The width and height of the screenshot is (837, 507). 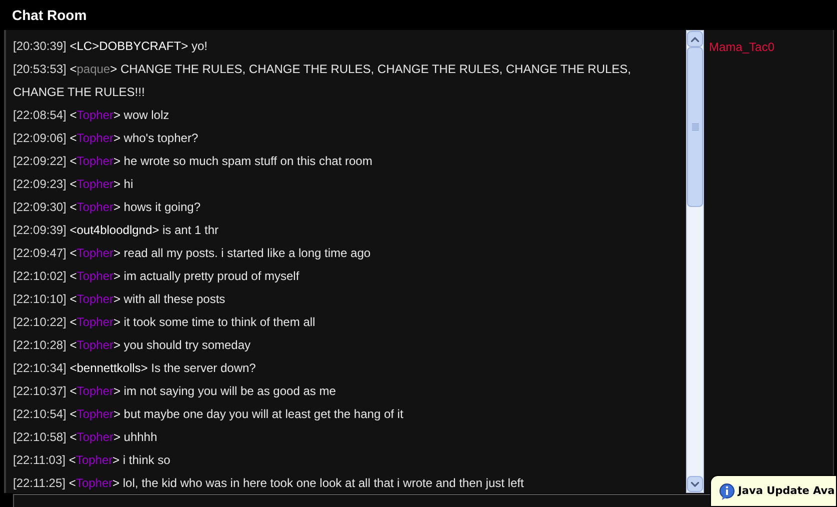 I want to click on chat-message: [22:09:39] <out4bloodlgnd> is ant 1 thr, so click(x=116, y=230).